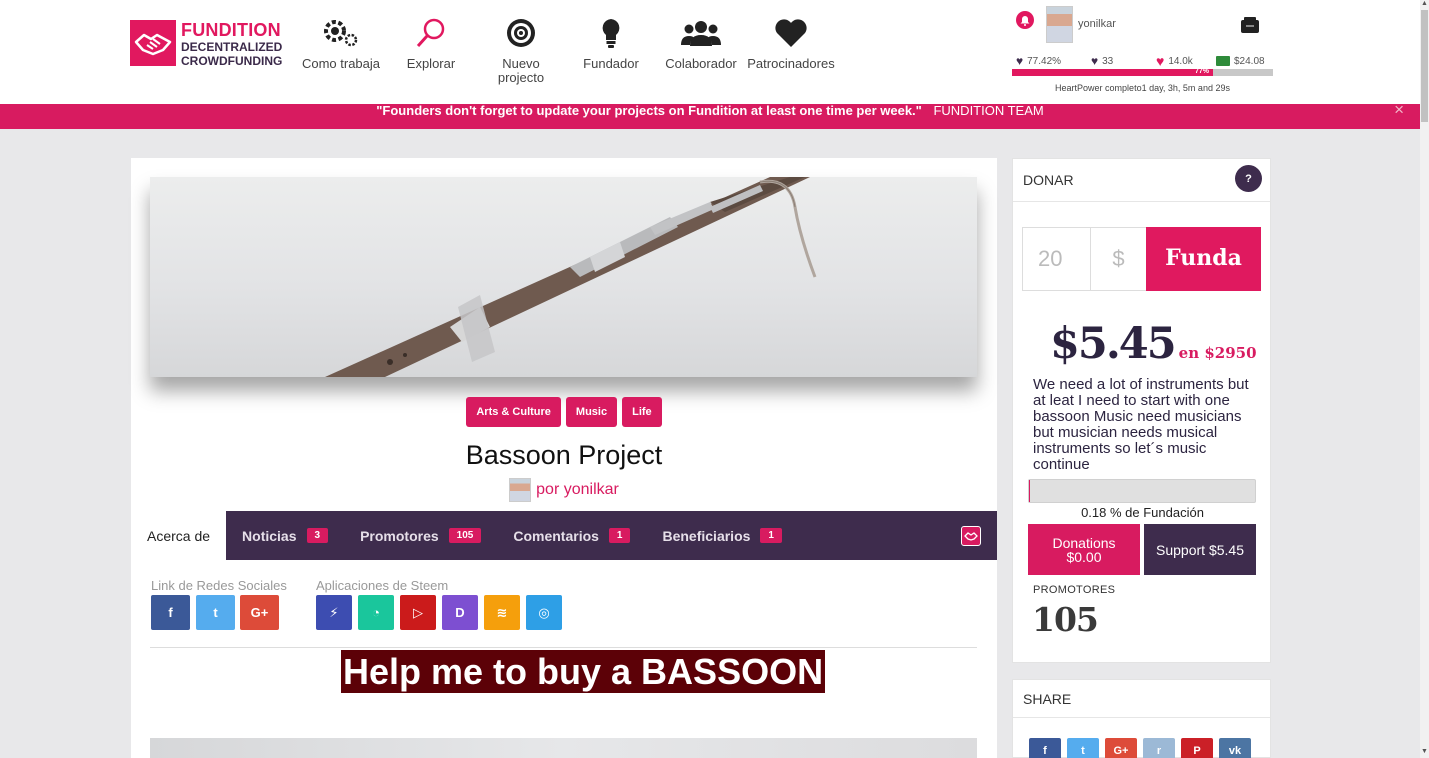 The image size is (1429, 758). I want to click on heartpower-status: HeartPower completo1 day, 3h, 5m and 29s, so click(1142, 88).